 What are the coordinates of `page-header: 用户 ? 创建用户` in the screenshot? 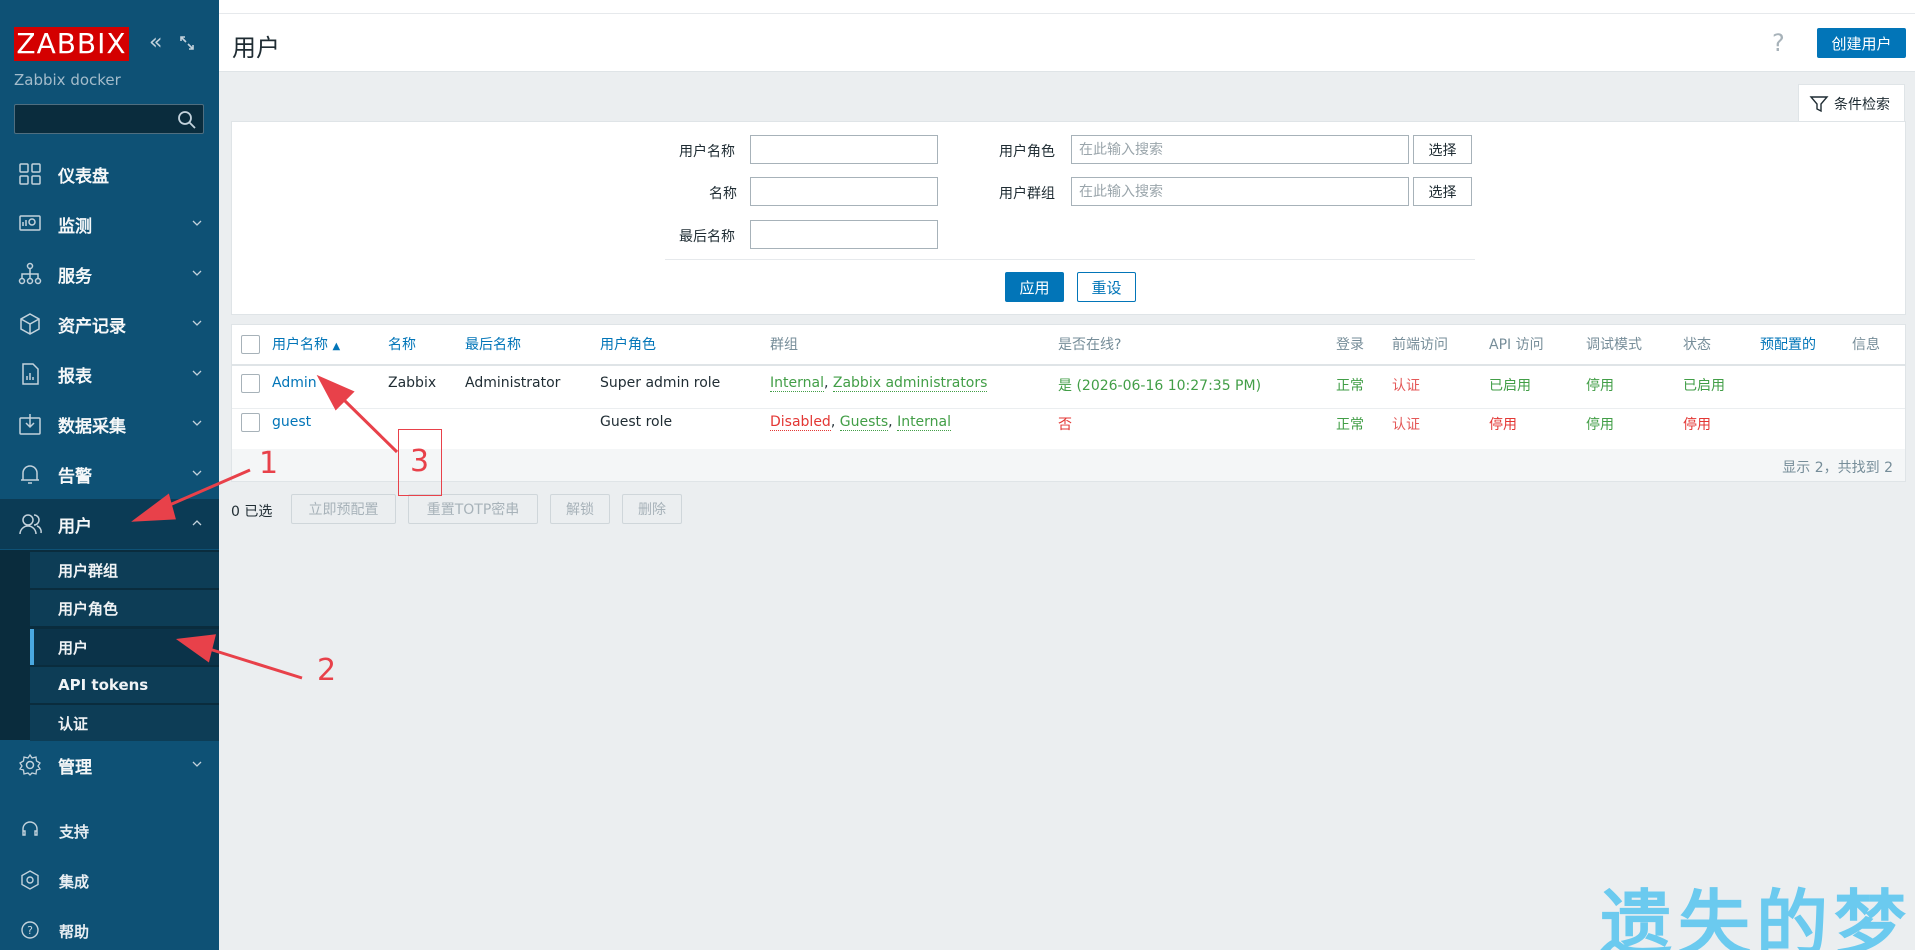 It's located at (1067, 43).